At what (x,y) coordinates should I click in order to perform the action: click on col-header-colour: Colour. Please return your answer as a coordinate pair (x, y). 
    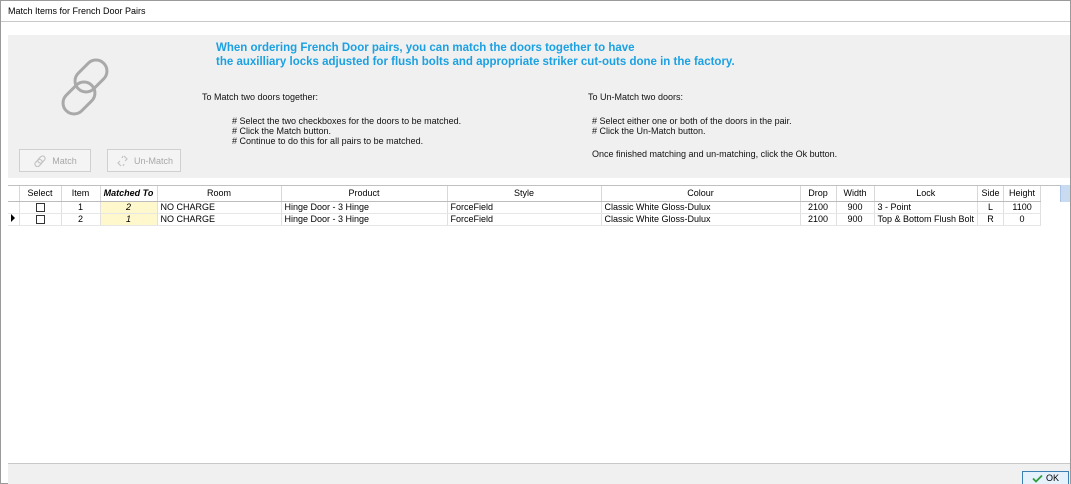
    Looking at the image, I should click on (701, 194).